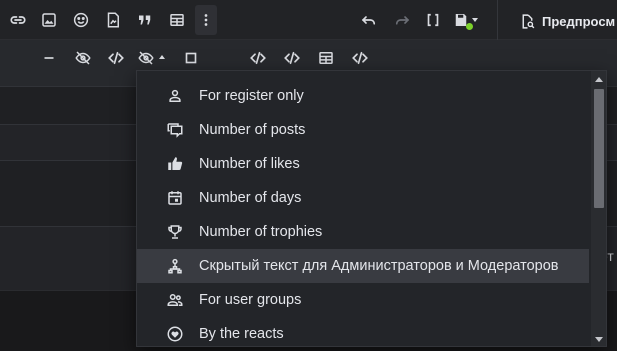  What do you see at coordinates (251, 96) in the screenshot?
I see `menu-item-label: For register only` at bounding box center [251, 96].